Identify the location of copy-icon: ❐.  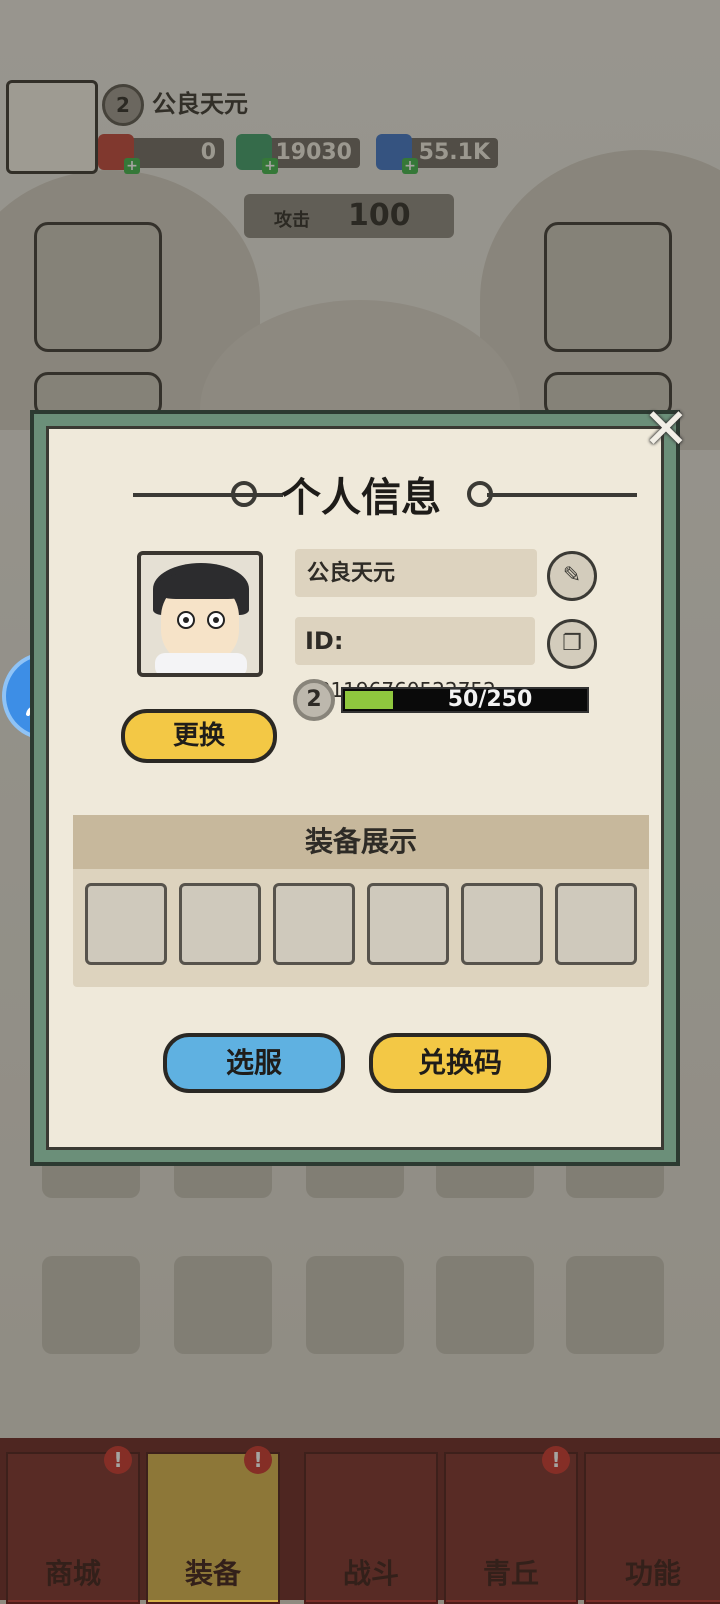
(572, 643).